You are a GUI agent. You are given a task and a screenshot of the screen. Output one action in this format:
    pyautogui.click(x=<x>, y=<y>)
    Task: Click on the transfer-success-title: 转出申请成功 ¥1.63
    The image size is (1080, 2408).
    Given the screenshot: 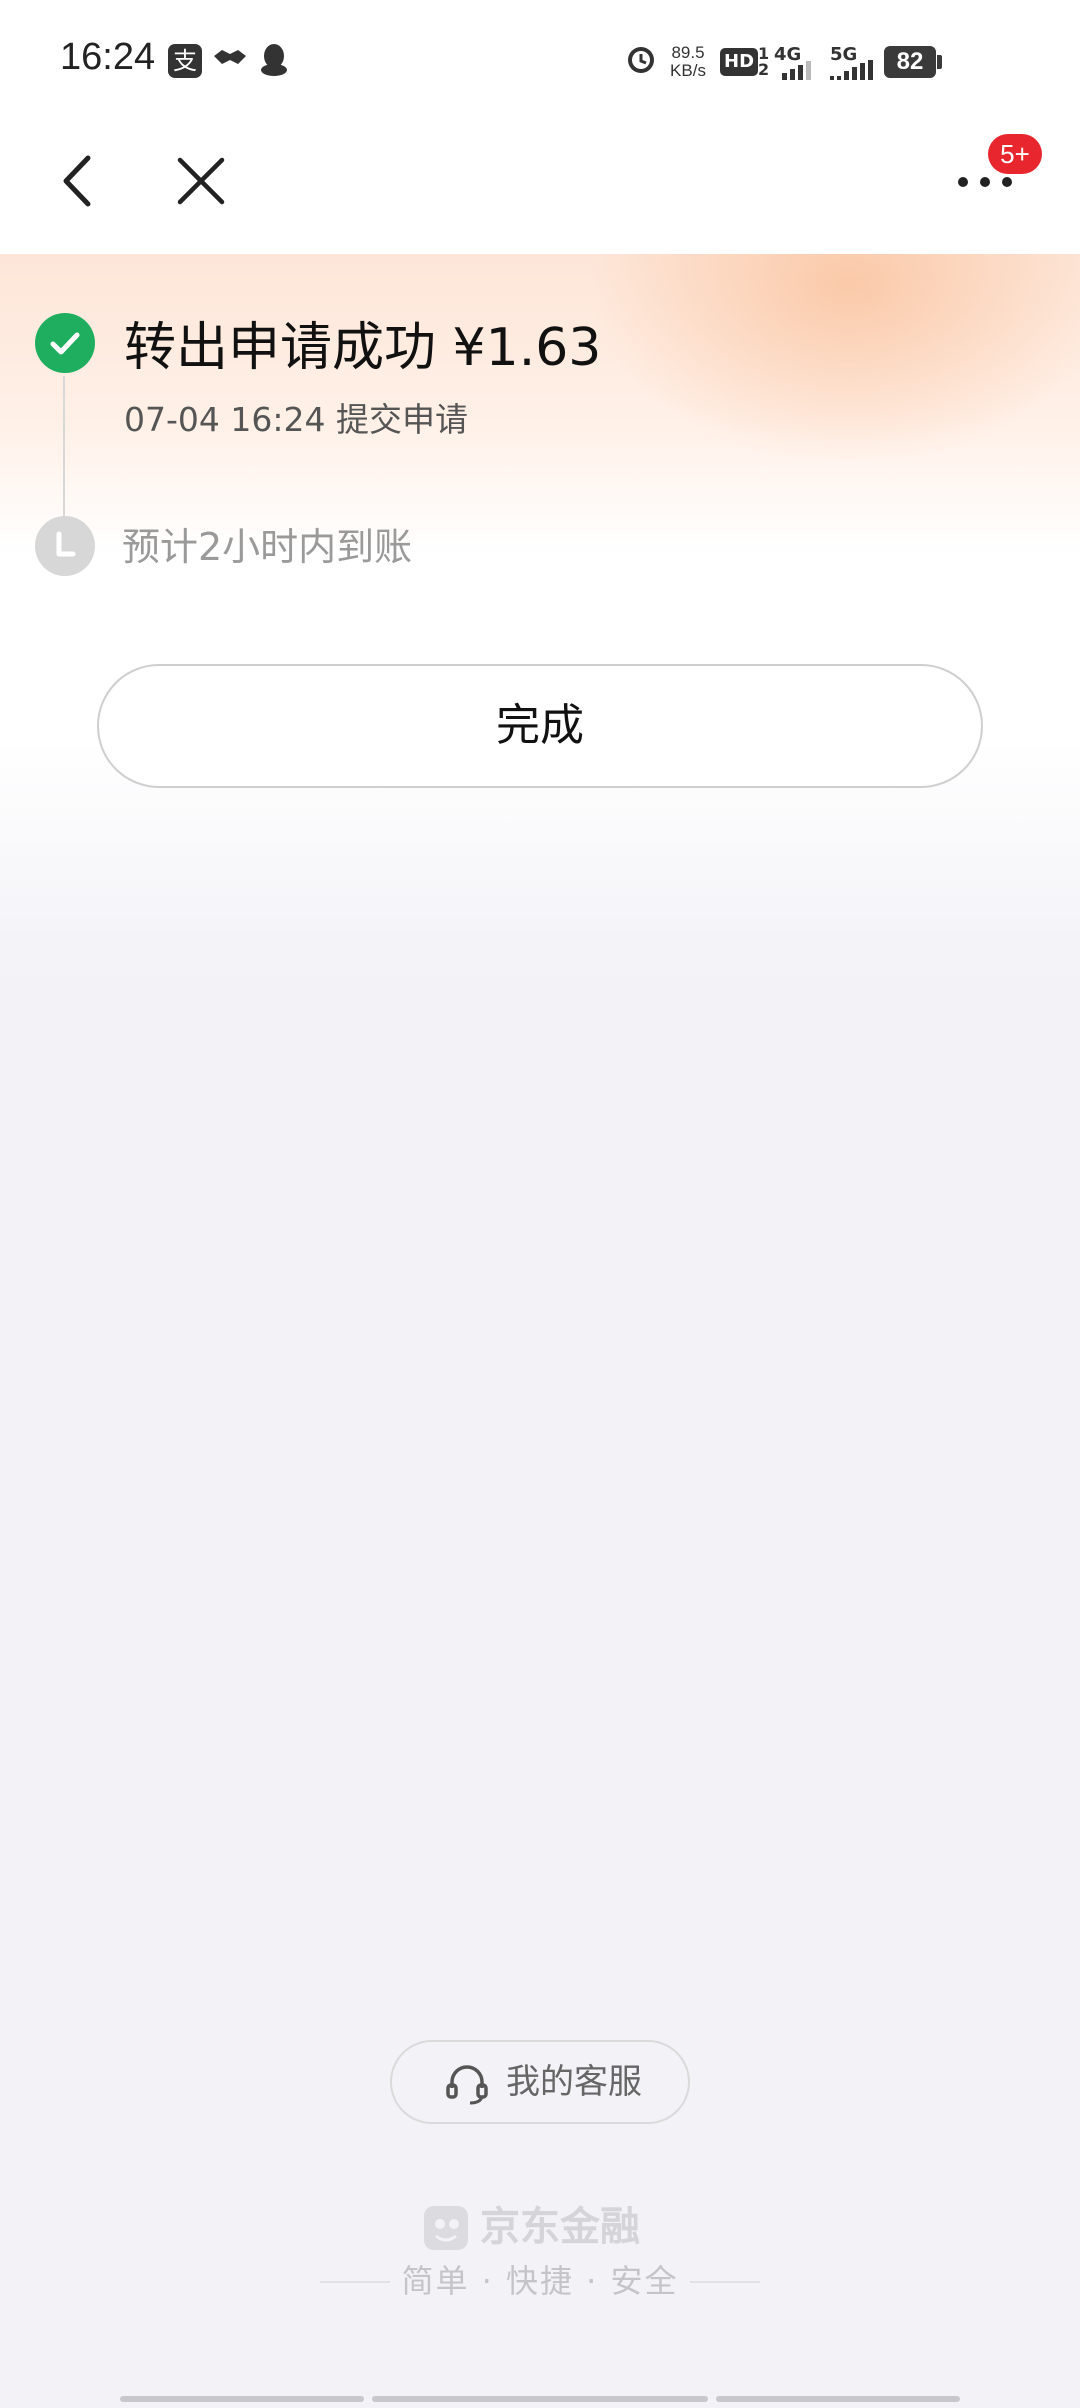 What is the action you would take?
    pyautogui.click(x=363, y=348)
    